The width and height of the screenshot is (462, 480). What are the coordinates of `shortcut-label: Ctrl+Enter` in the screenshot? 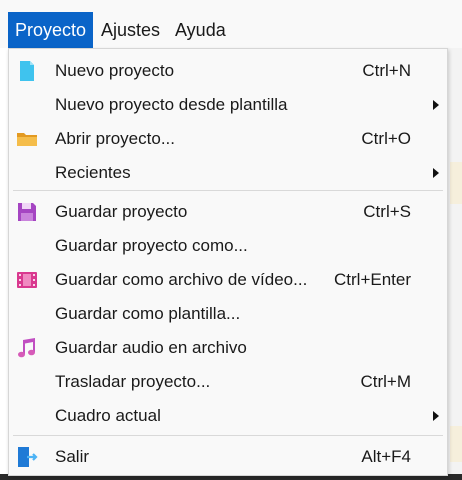 It's located at (372, 279).